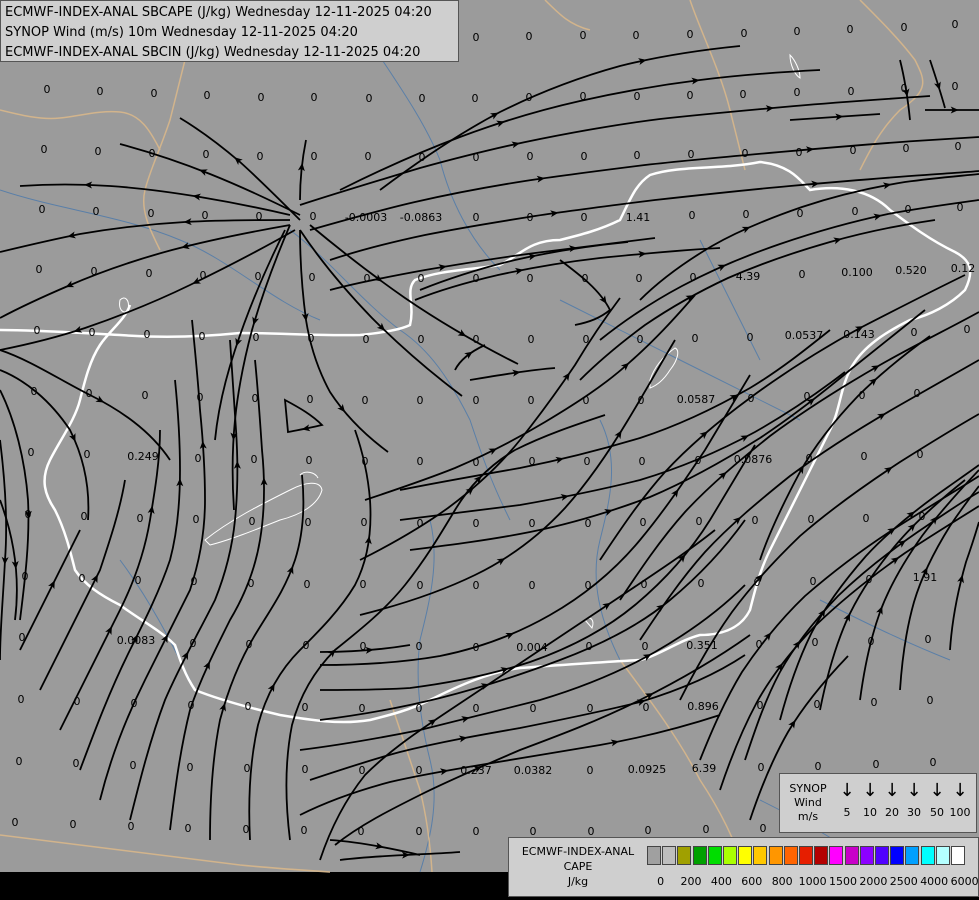 Image resolution: width=979 pixels, height=900 pixels. What do you see at coordinates (691, 881) in the screenshot?
I see `cape-tick-label: 200` at bounding box center [691, 881].